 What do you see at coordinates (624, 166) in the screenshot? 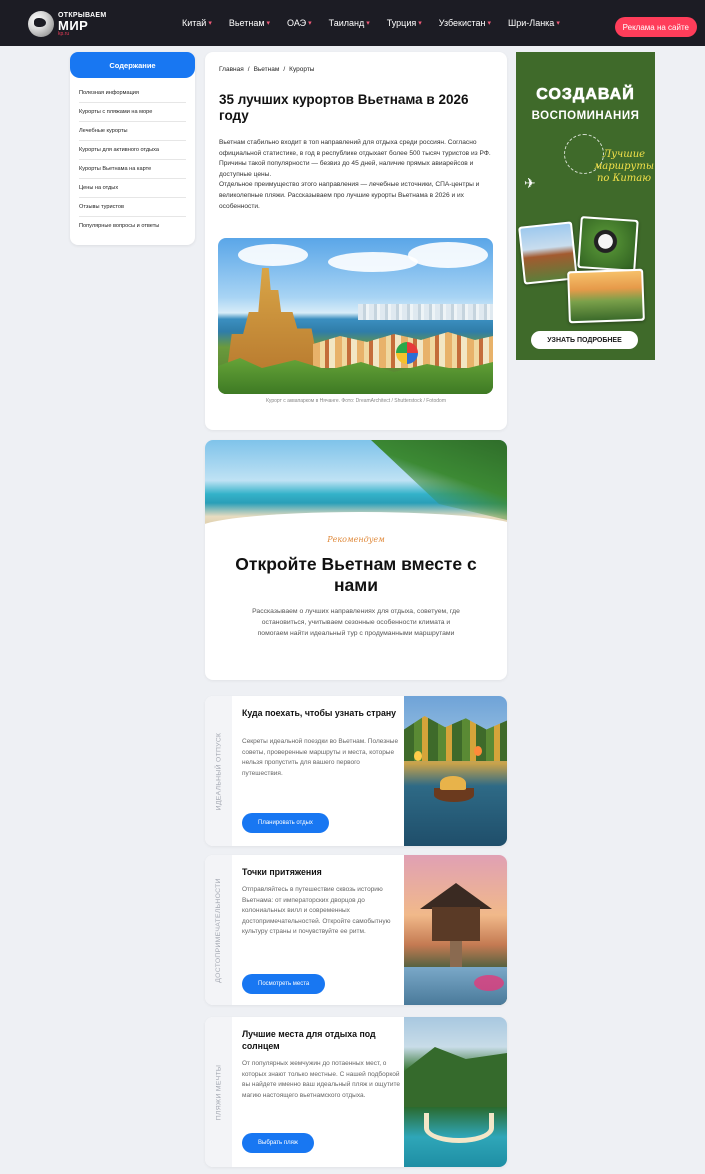
I see `banner-script-text: Лучшие маршруты по Китаю` at bounding box center [624, 166].